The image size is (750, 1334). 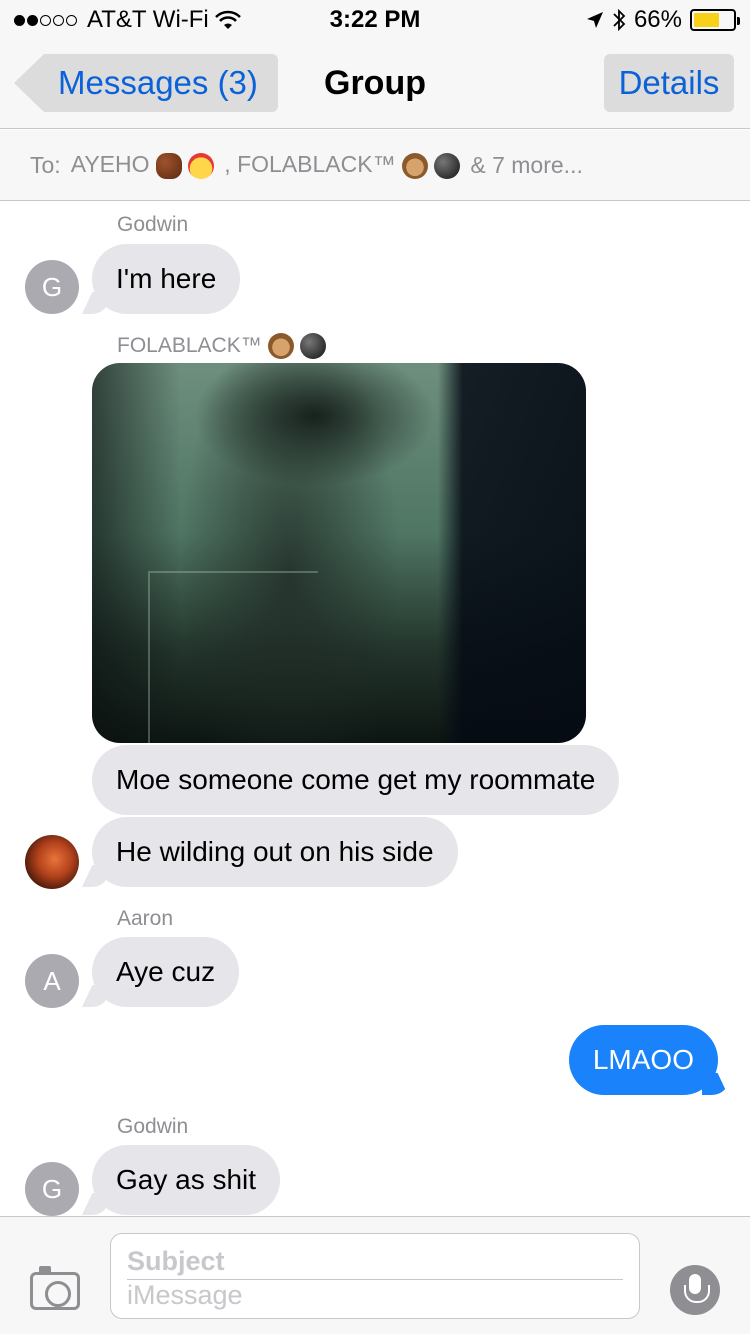 What do you see at coordinates (356, 780) in the screenshot?
I see `message-bubble: Moe someone come get my roommate` at bounding box center [356, 780].